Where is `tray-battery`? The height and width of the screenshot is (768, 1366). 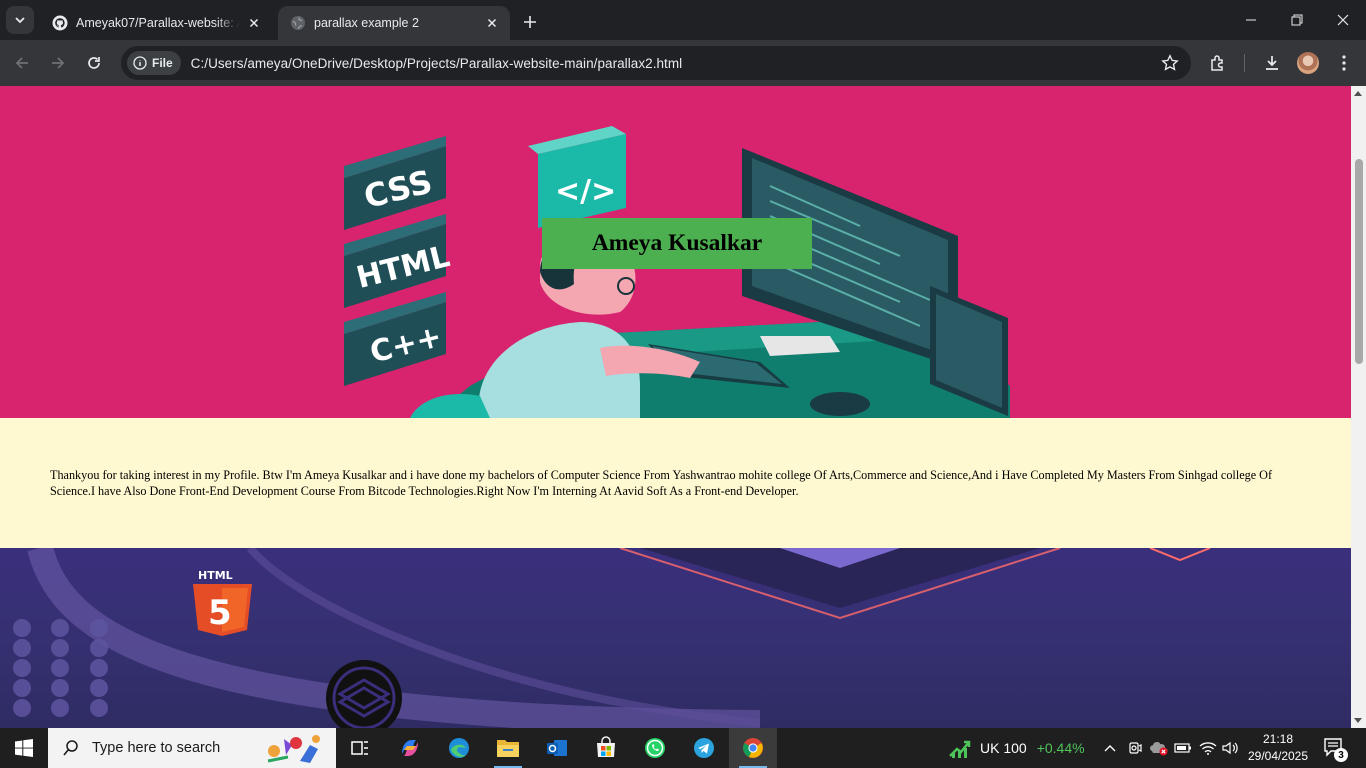 tray-battery is located at coordinates (1183, 748).